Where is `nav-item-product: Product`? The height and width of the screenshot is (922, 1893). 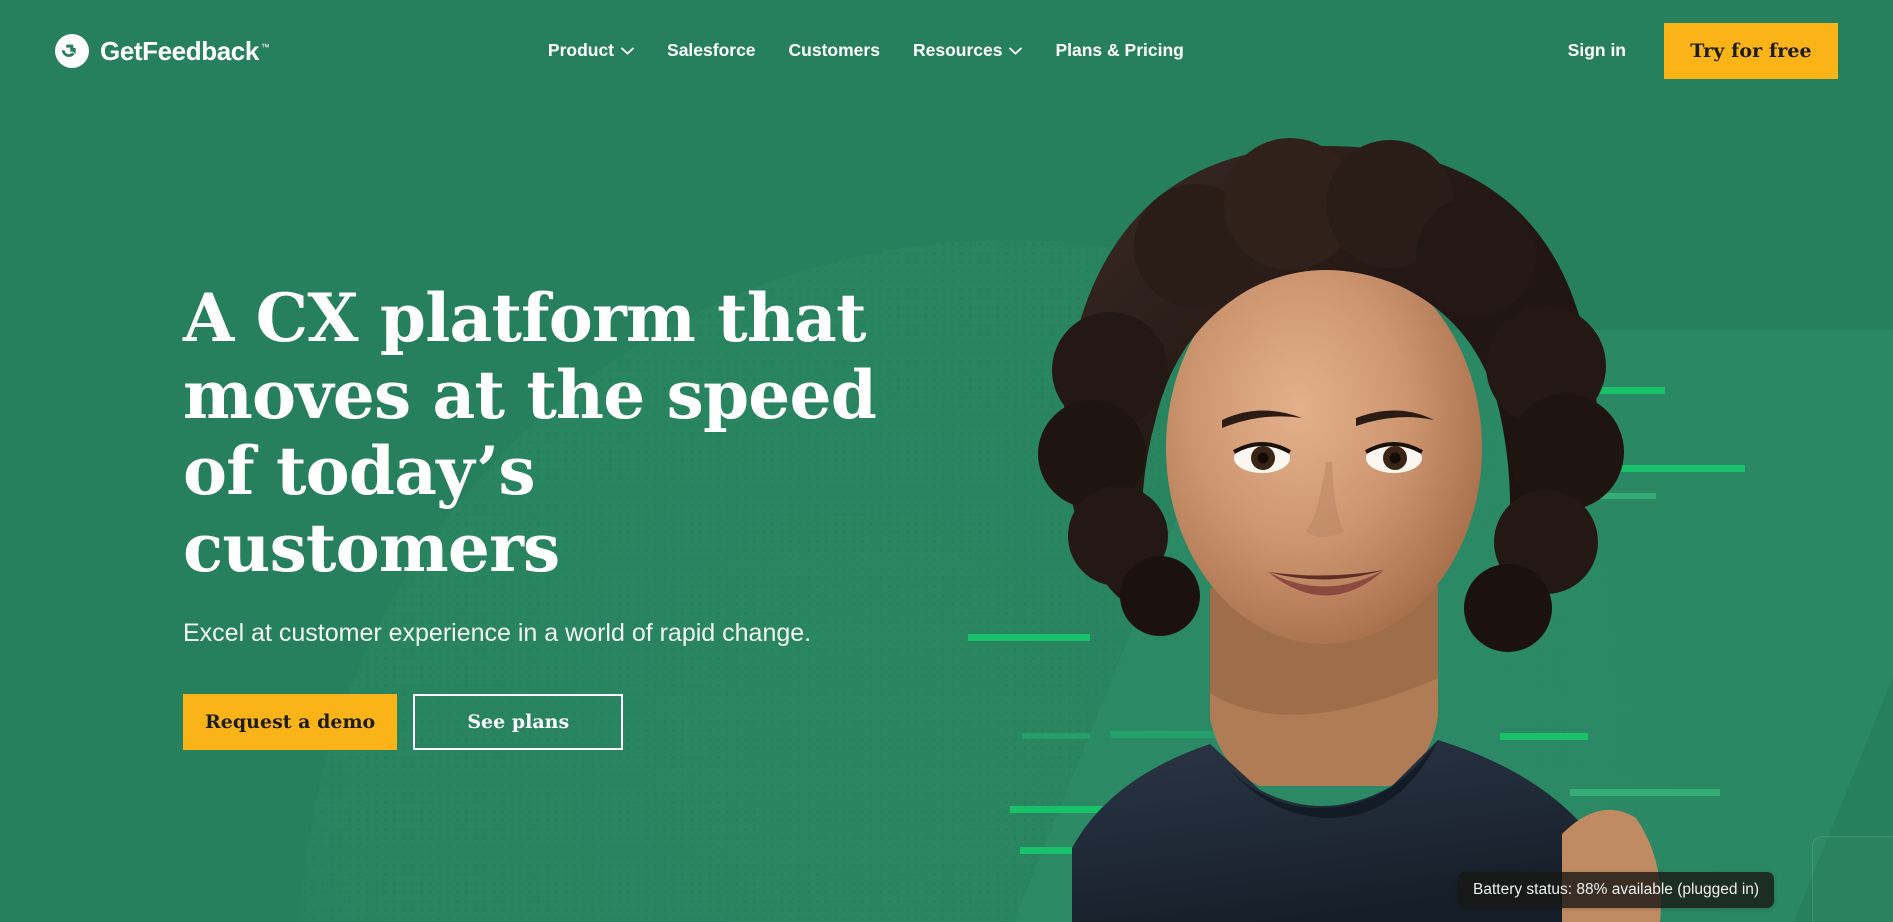
nav-item-product: Product is located at coordinates (591, 51).